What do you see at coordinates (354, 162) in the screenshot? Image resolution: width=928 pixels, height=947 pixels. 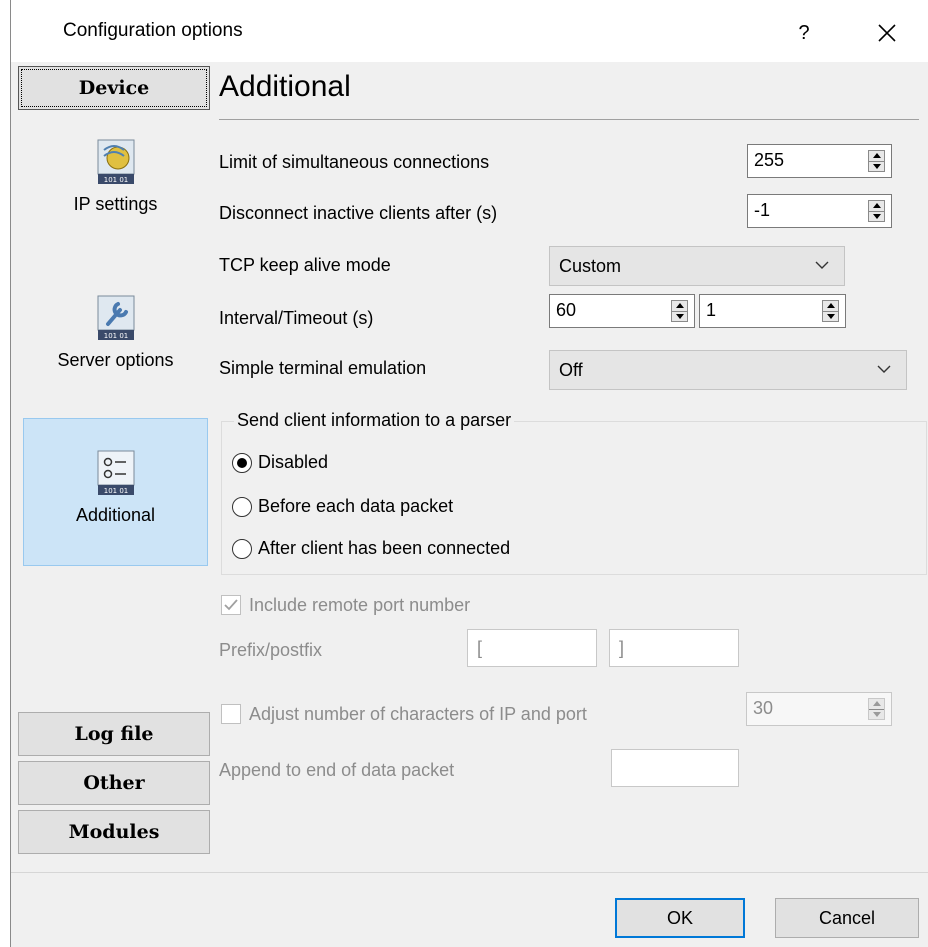 I see `limit-connections-label: Limit of simultaneous connections` at bounding box center [354, 162].